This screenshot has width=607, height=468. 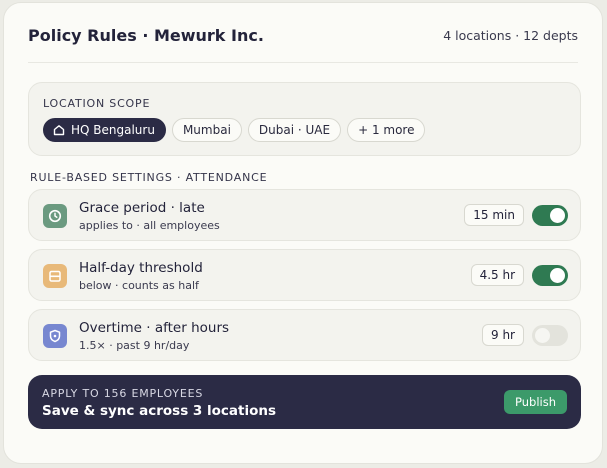 What do you see at coordinates (113, 130) in the screenshot?
I see `chip-label: HQ Bengaluru` at bounding box center [113, 130].